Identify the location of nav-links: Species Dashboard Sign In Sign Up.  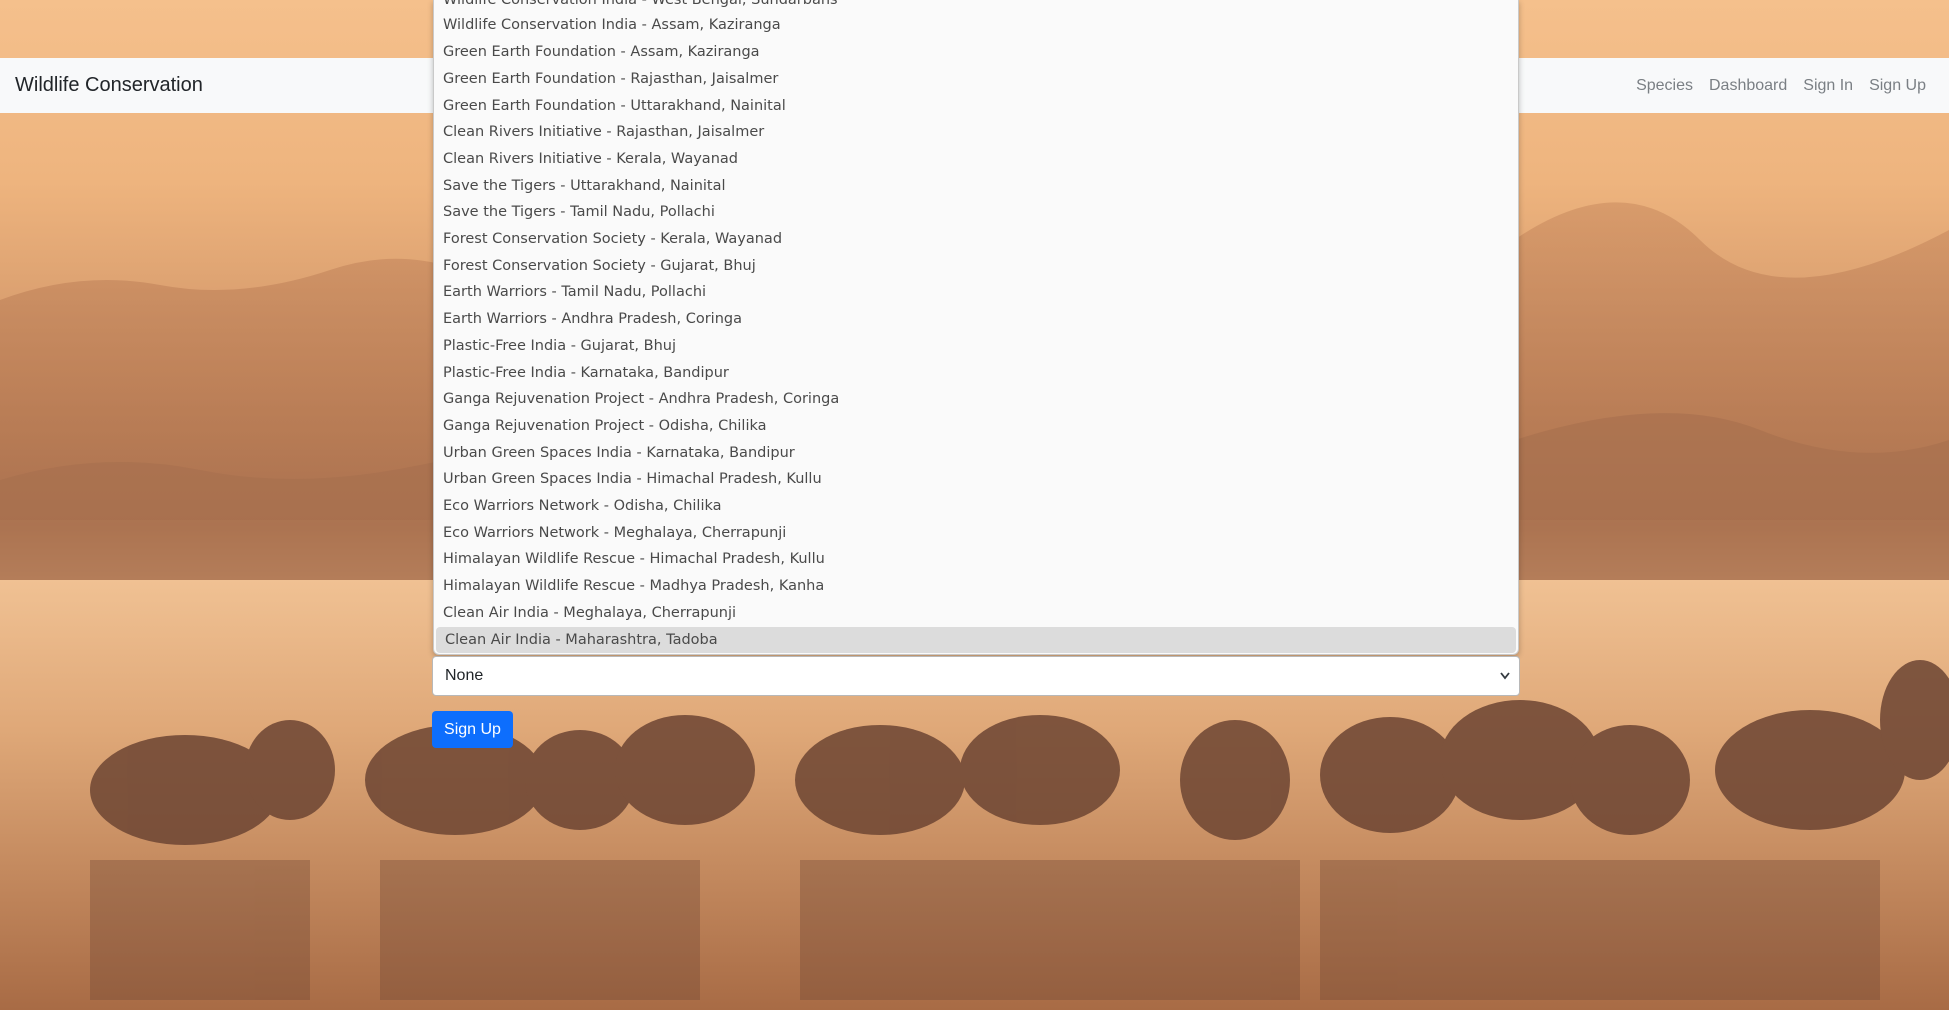
(1781, 86).